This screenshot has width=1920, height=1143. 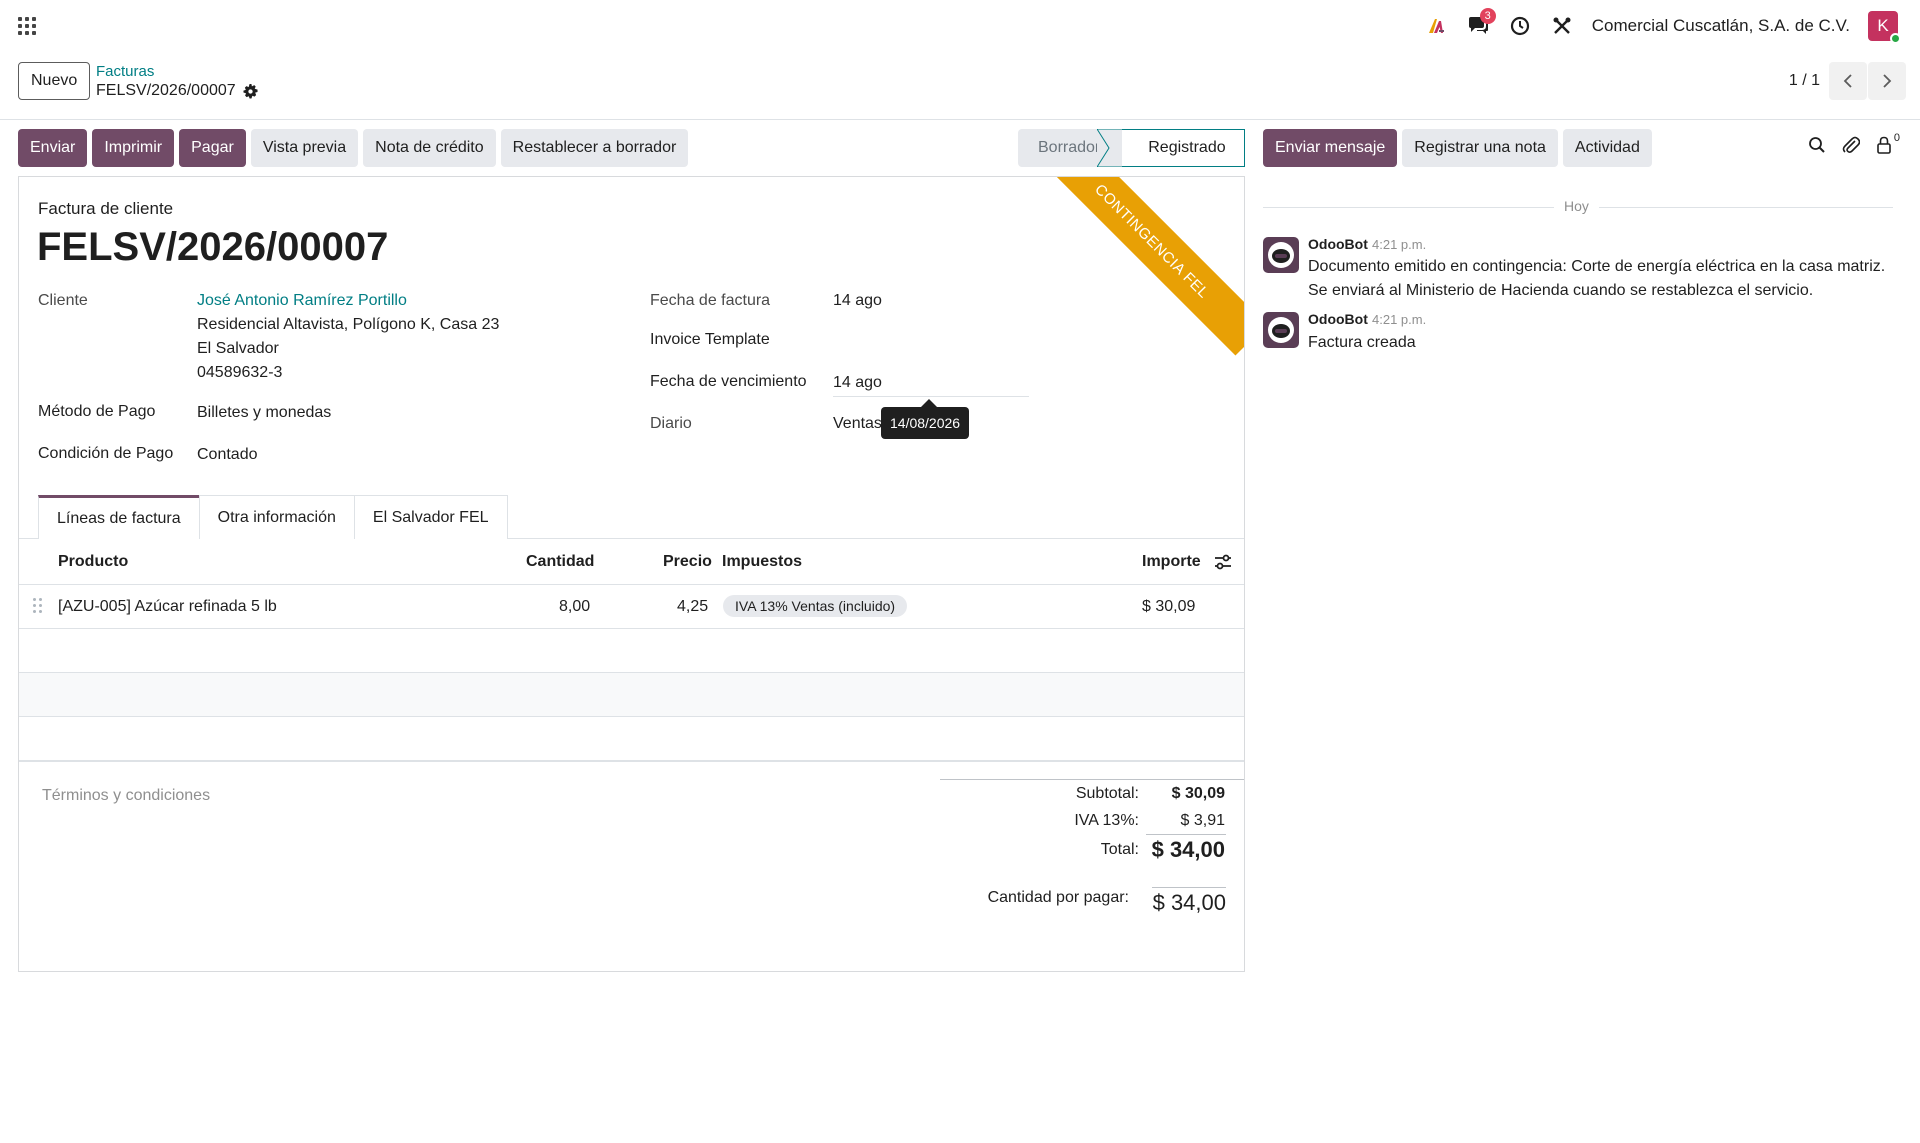 I want to click on payment-condition-field: Contado, so click(x=227, y=455).